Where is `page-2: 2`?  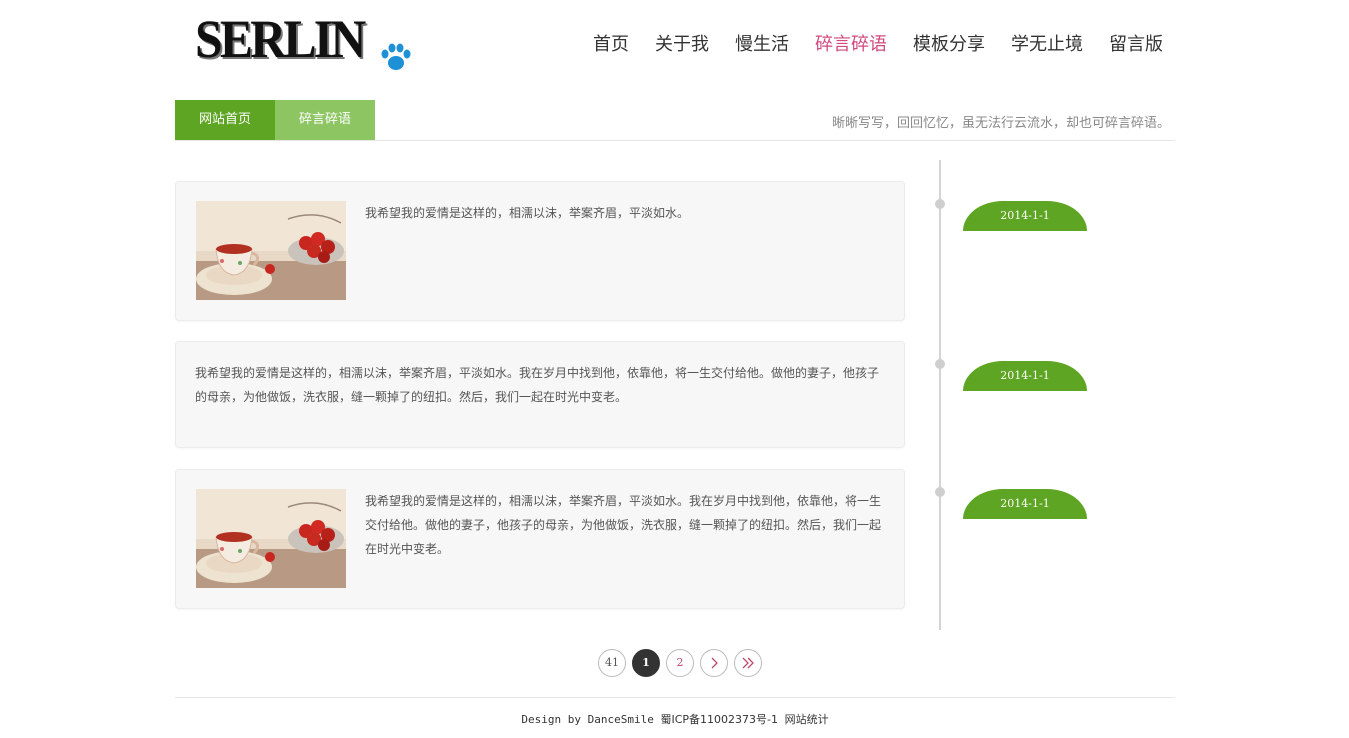
page-2: 2 is located at coordinates (680, 663).